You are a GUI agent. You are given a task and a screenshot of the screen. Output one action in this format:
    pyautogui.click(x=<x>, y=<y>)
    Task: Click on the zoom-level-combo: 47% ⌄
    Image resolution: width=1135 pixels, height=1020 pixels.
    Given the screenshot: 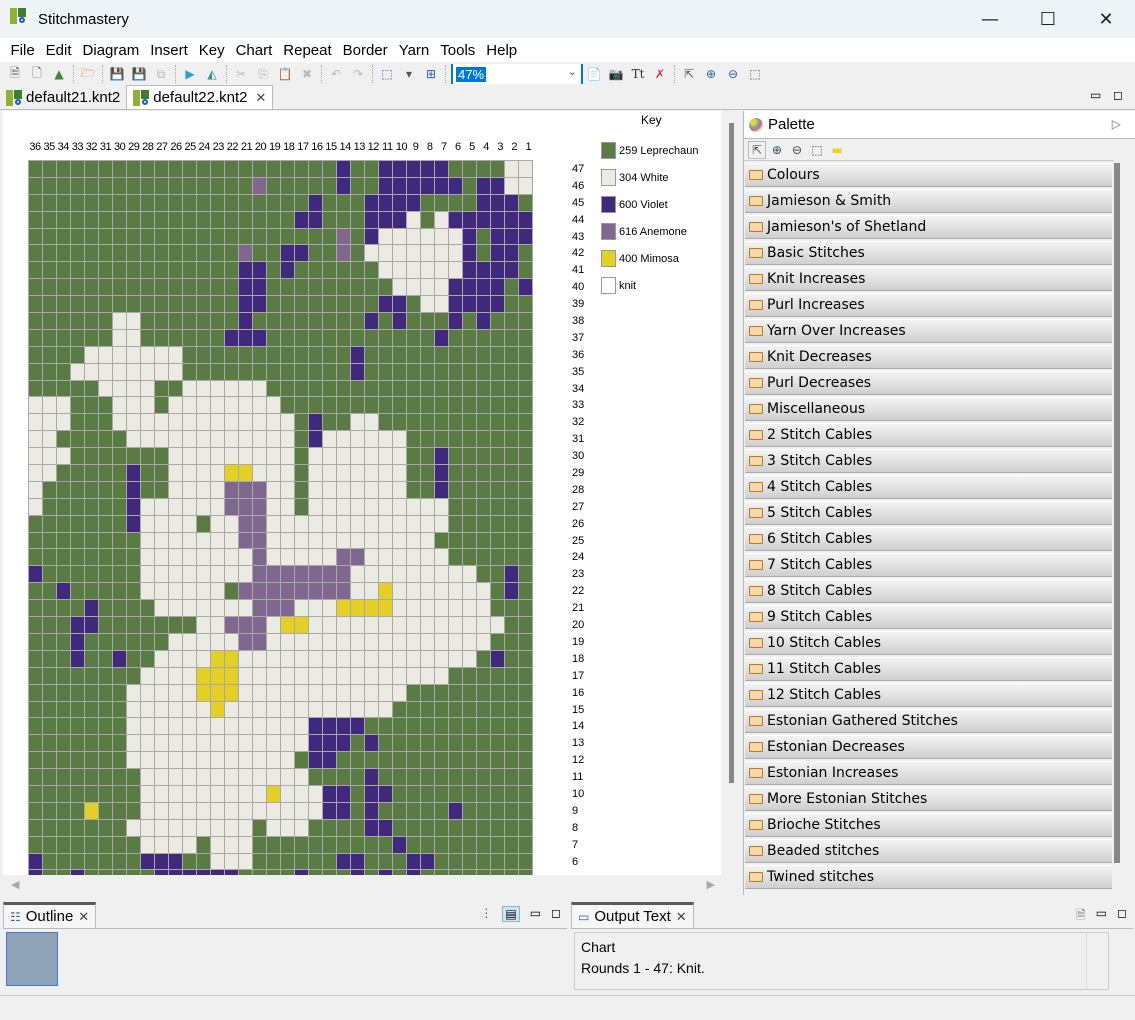 What is the action you would take?
    pyautogui.click(x=517, y=74)
    